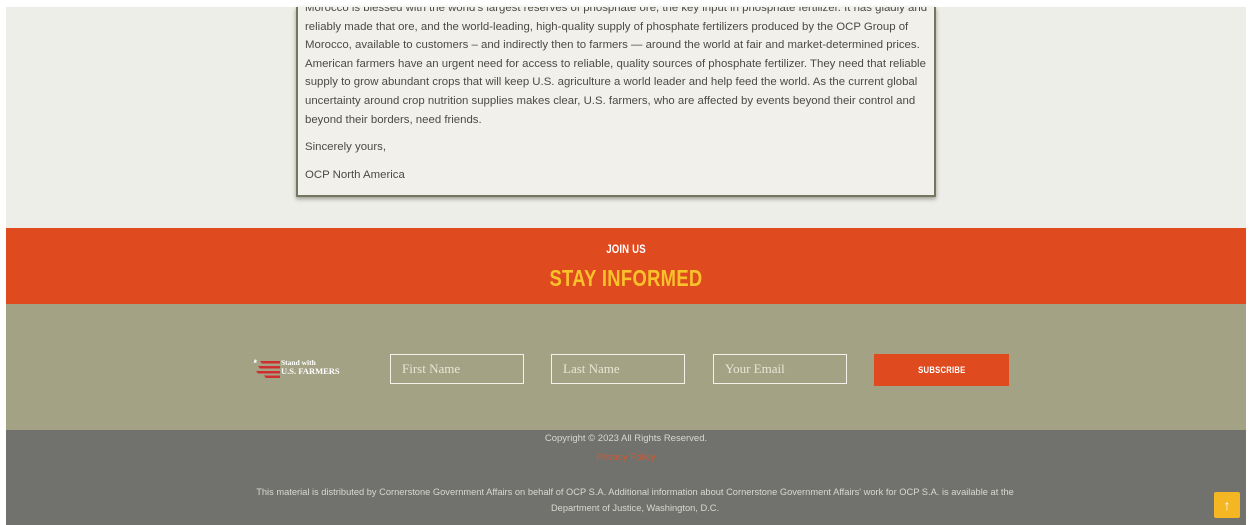  Describe the element at coordinates (780, 369) in the screenshot. I see `email-input` at that location.